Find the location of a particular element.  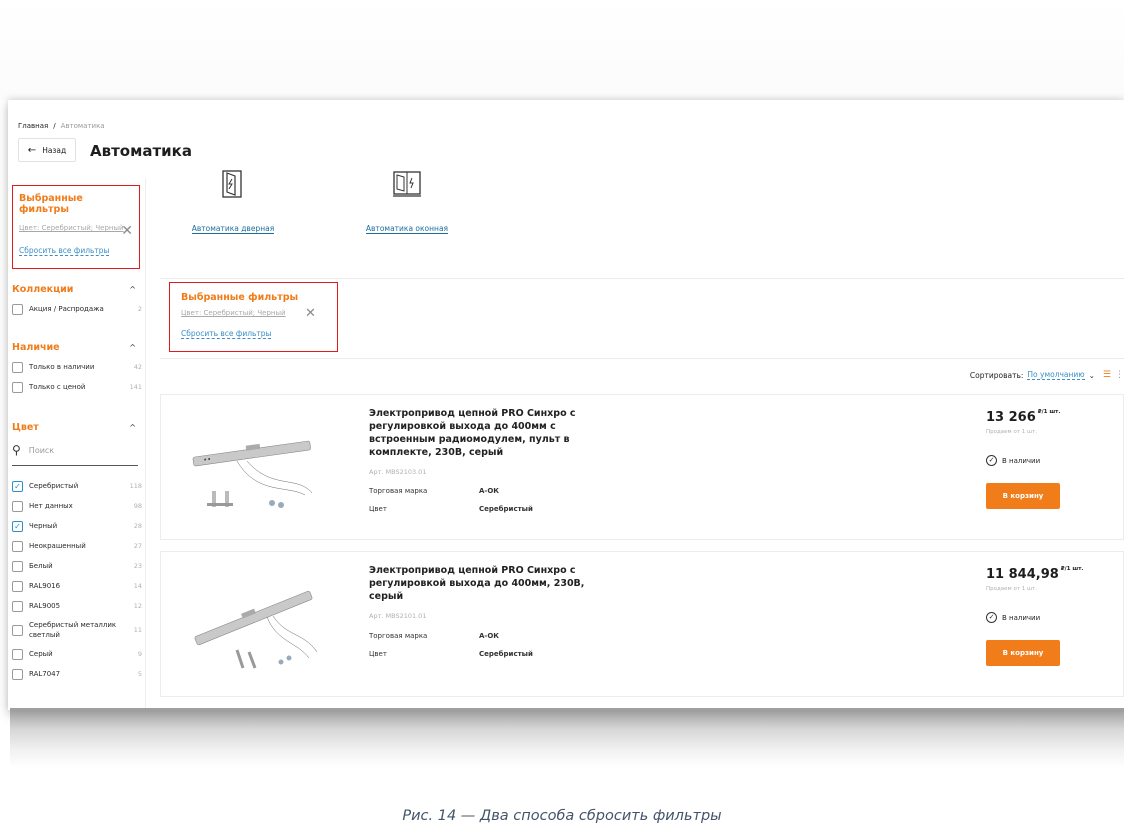

blank-area is located at coordinates (562, 50).